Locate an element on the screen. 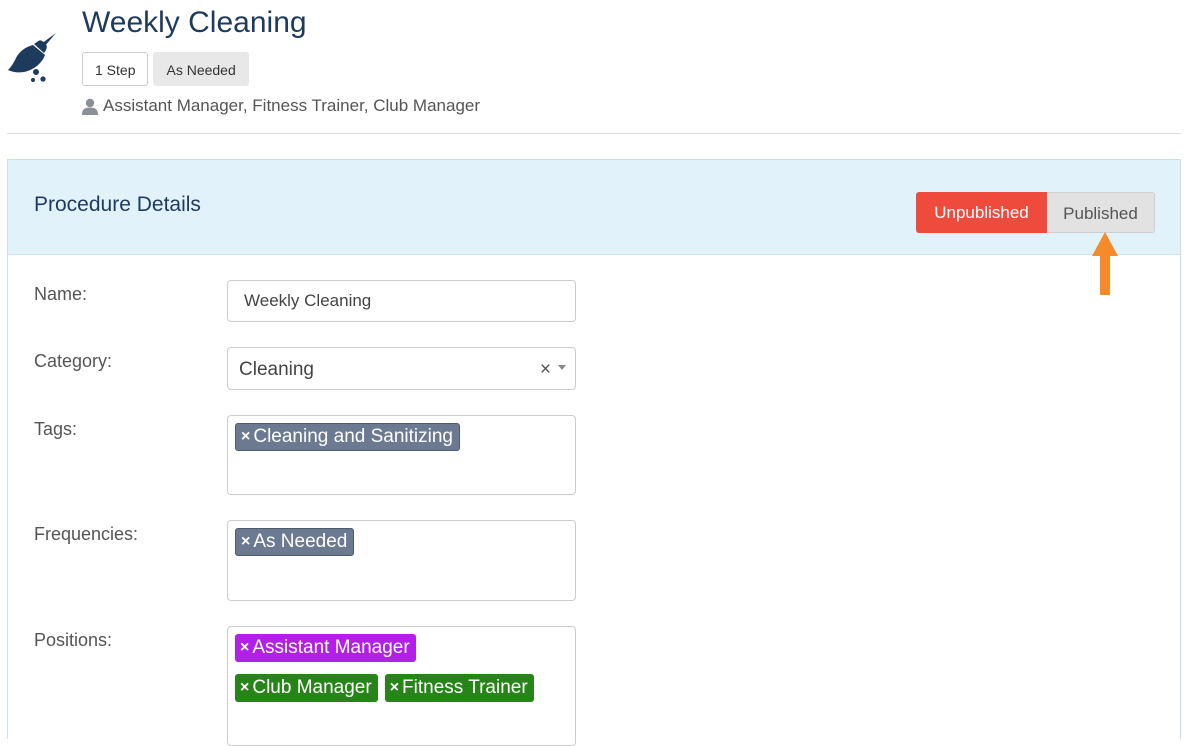  publish-toggle: Unpublished Published is located at coordinates (1035, 212).